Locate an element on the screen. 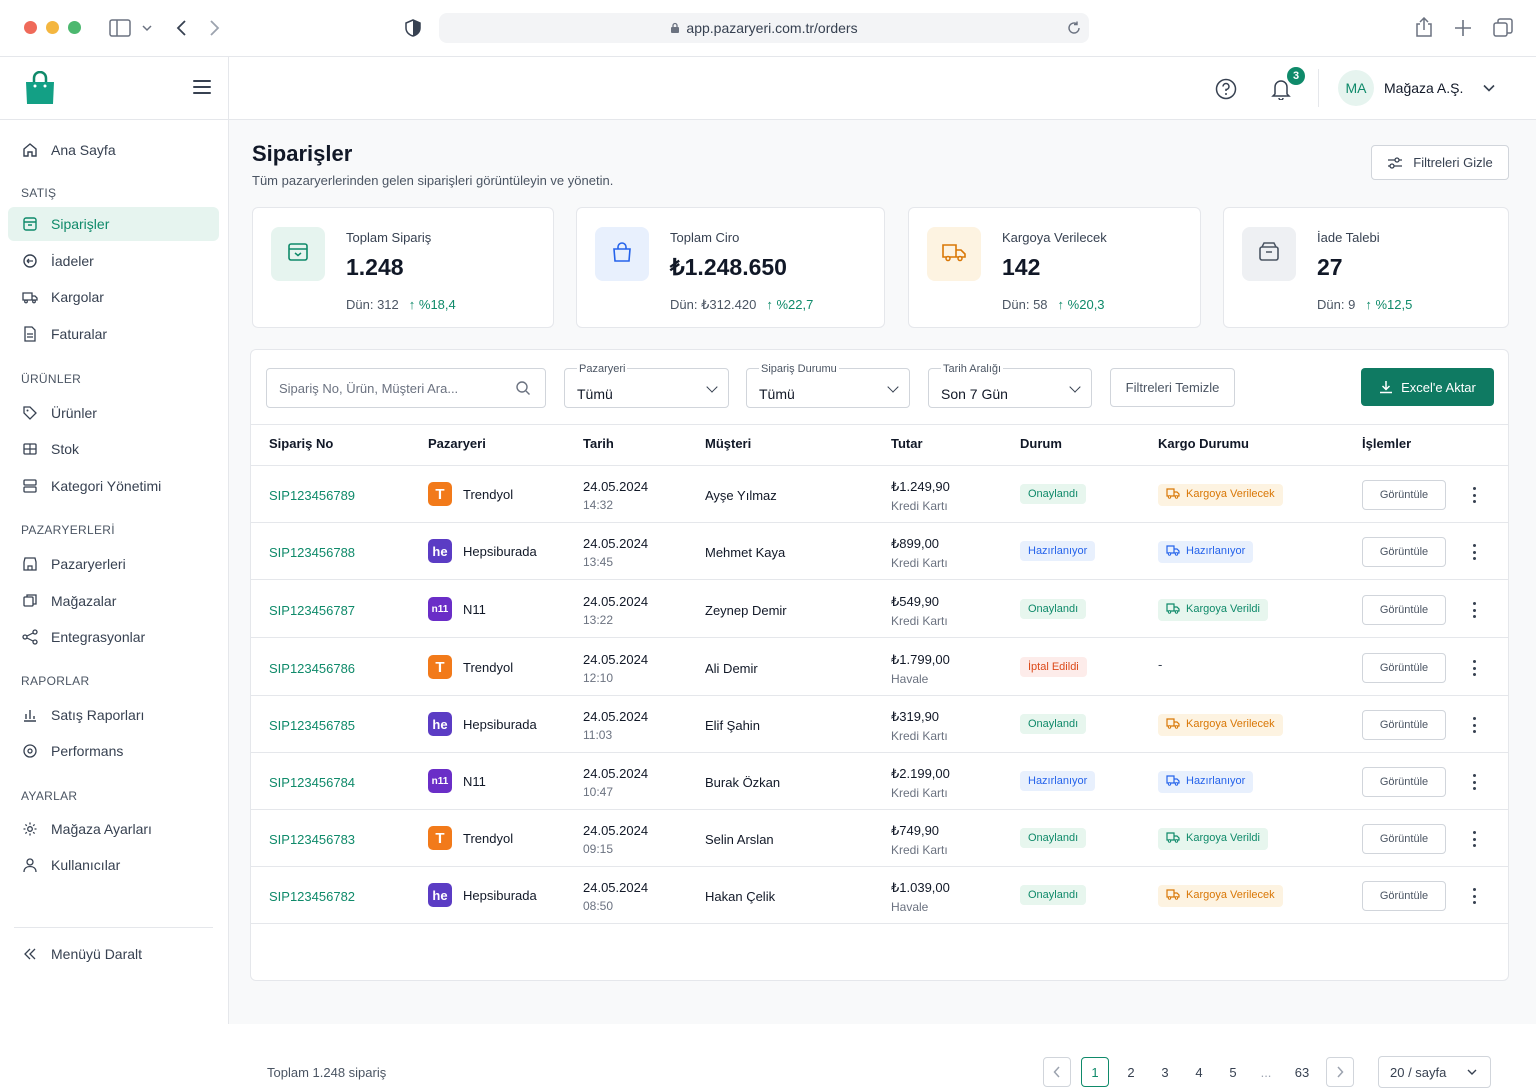  sidebar-item-store-settings: Mağaza Ayarları is located at coordinates (113, 829).